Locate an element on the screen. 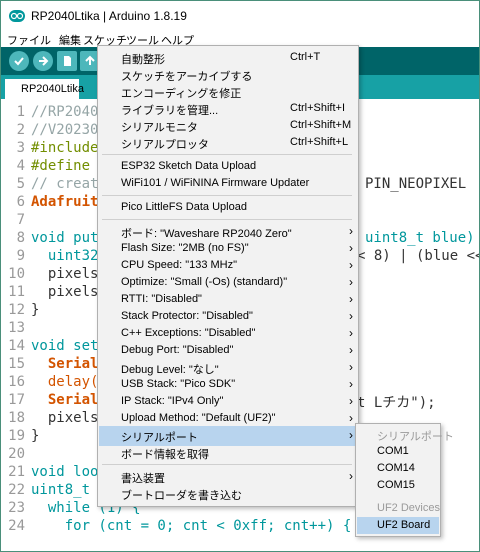 The image size is (480, 552). line-number: 12 is located at coordinates (16, 310).